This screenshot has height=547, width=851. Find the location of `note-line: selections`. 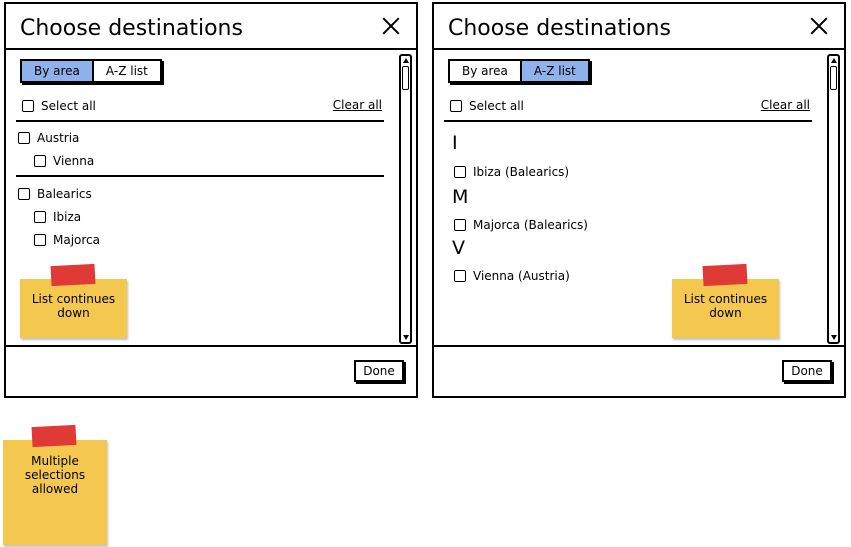

note-line: selections is located at coordinates (55, 475).